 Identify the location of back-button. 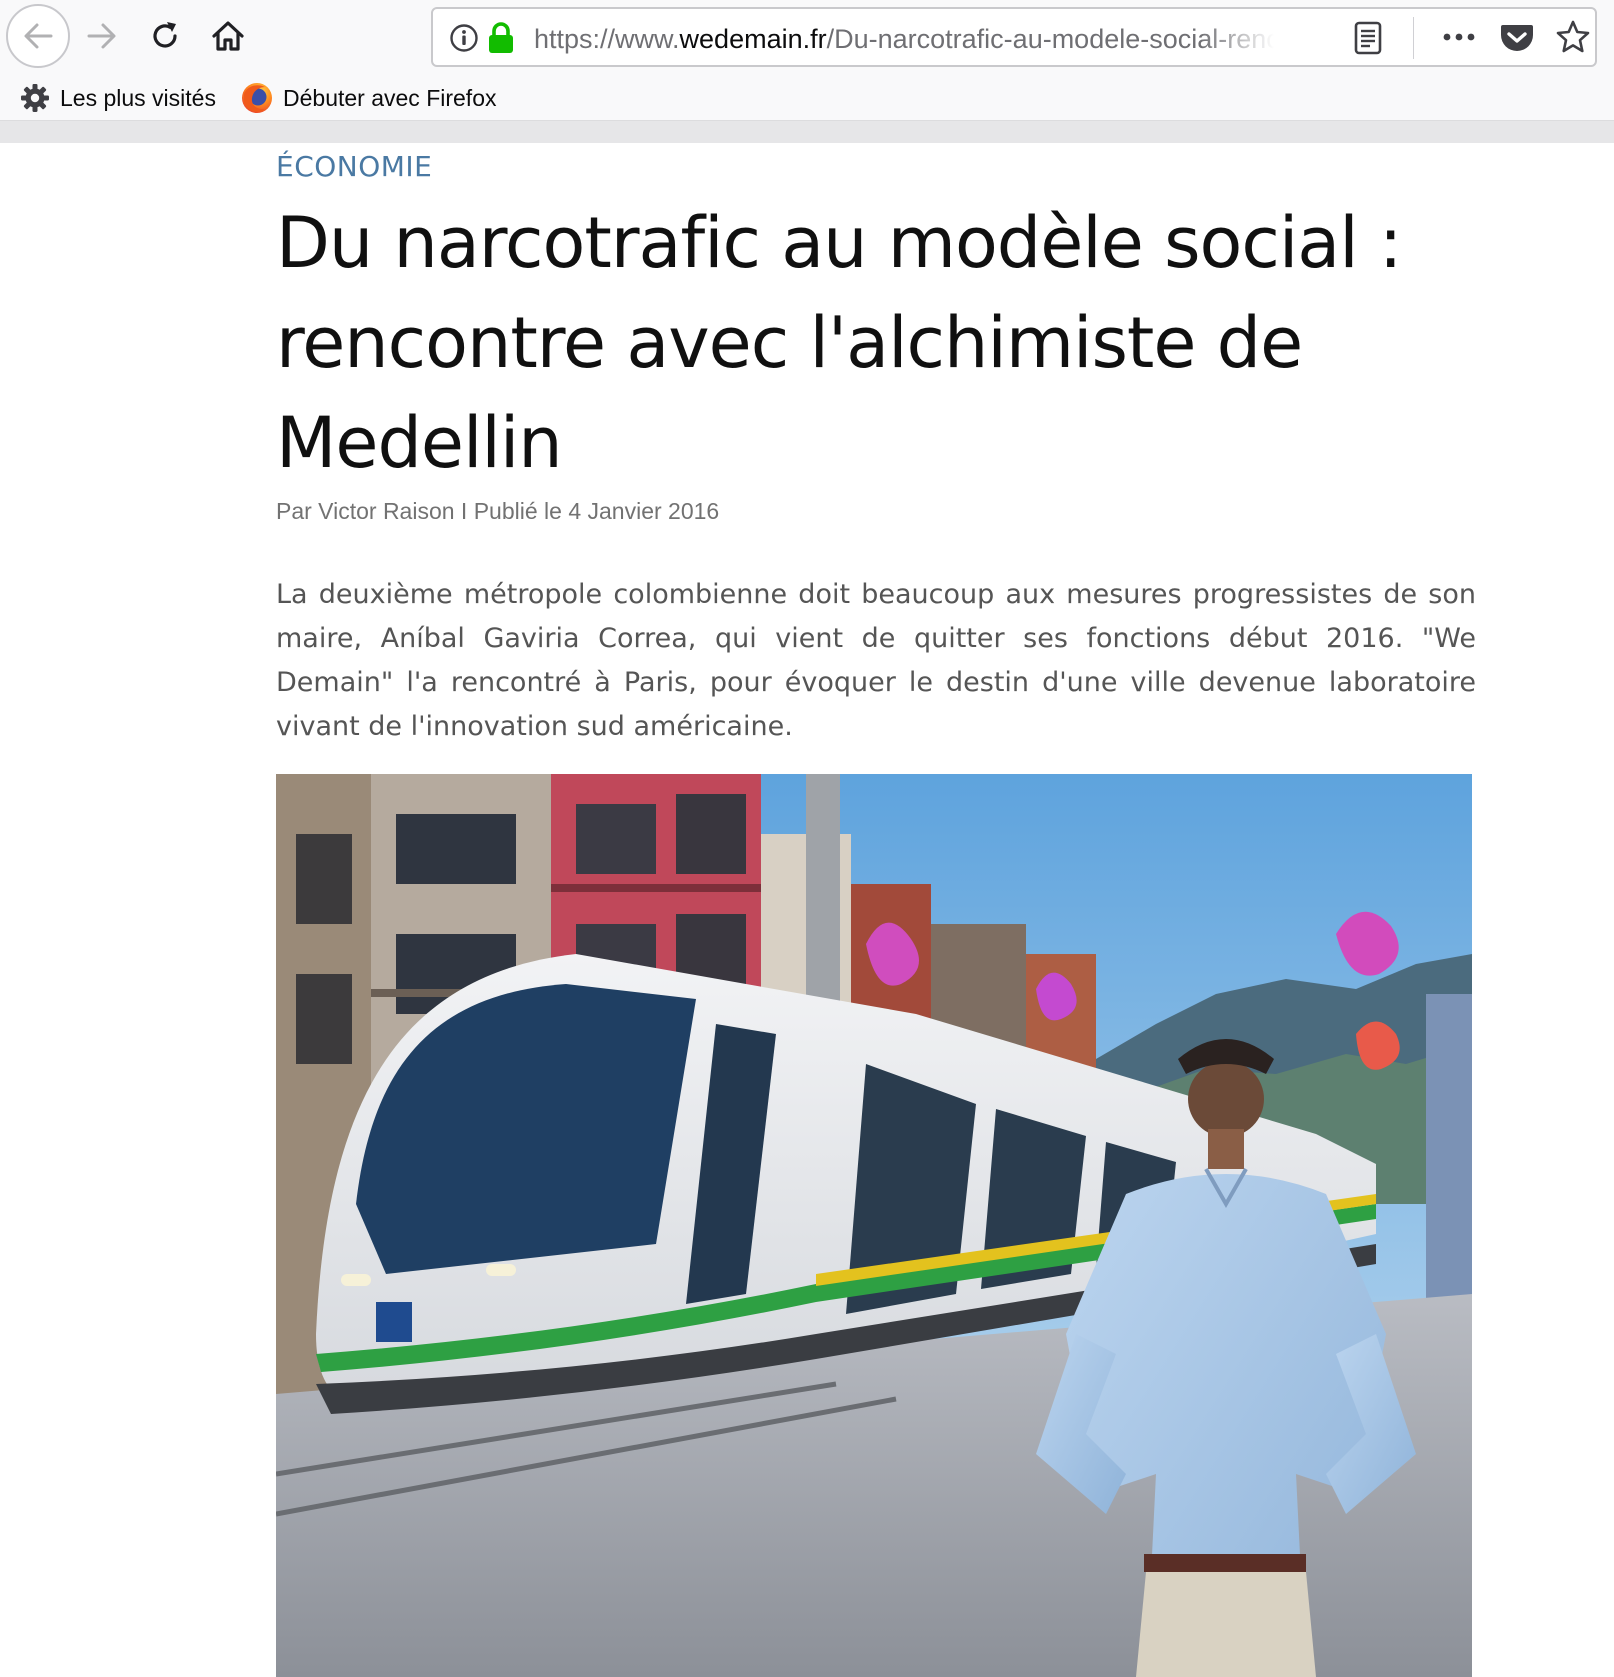
(38, 36).